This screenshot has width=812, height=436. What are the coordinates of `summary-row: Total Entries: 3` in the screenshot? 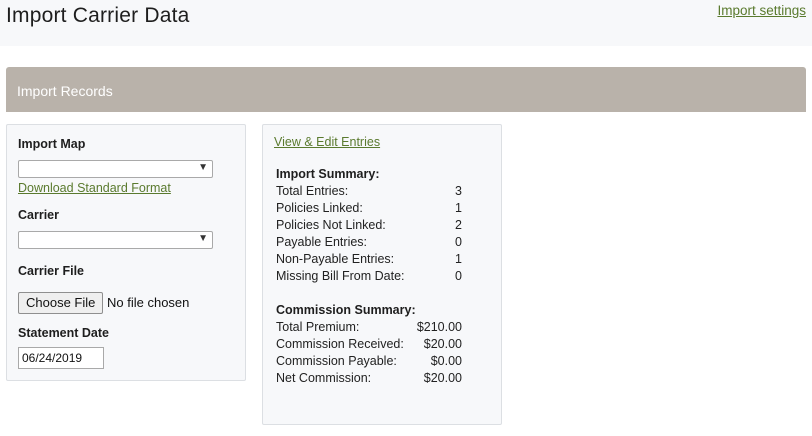 It's located at (369, 192).